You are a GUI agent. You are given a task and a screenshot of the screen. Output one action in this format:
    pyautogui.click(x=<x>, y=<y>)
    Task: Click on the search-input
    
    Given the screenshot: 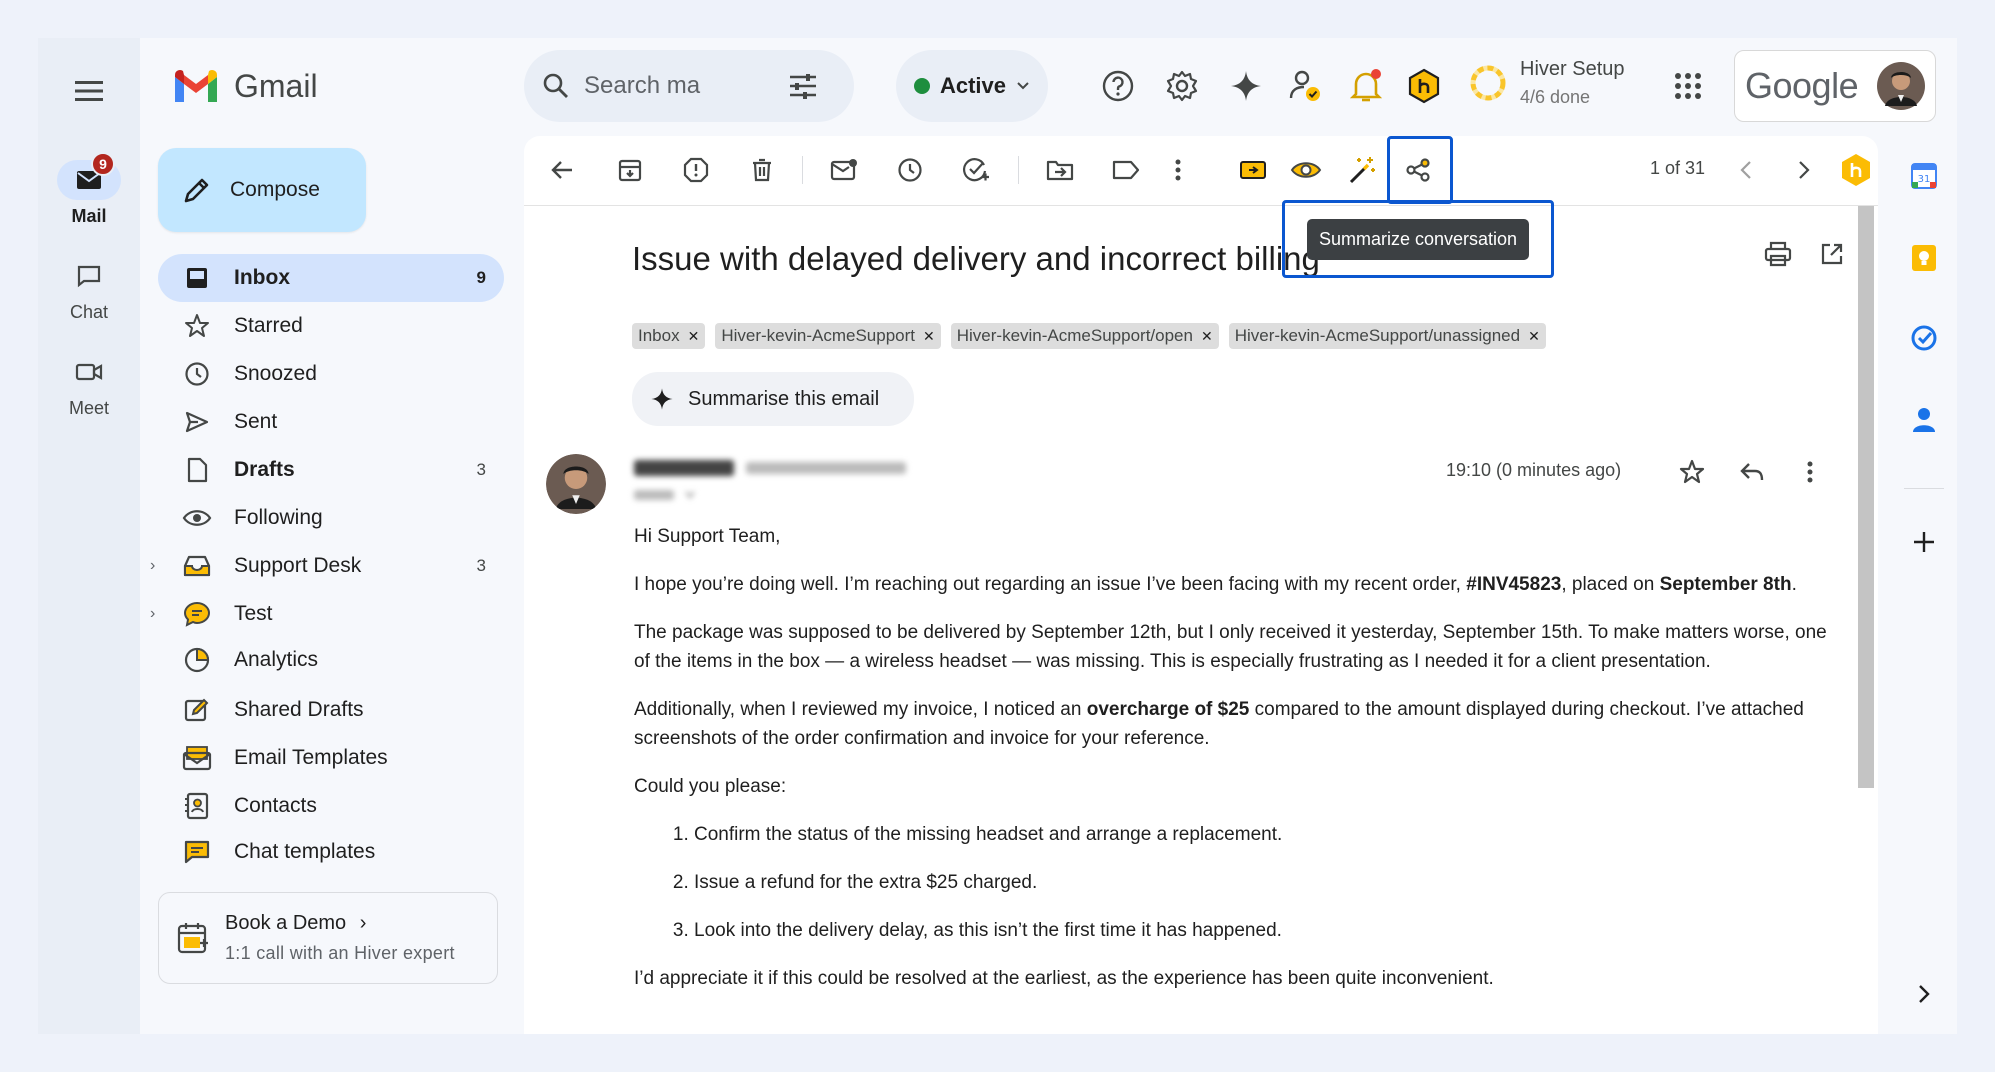 What is the action you would take?
    pyautogui.click(x=679, y=86)
    